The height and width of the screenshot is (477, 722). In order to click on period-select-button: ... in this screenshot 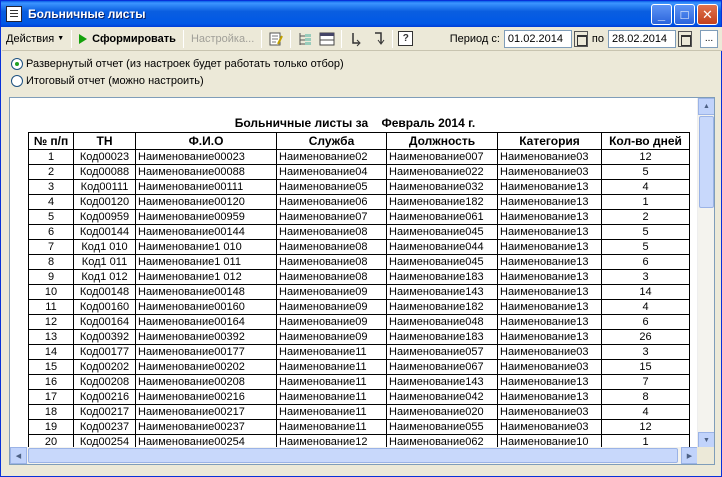, I will do `click(709, 38)`.